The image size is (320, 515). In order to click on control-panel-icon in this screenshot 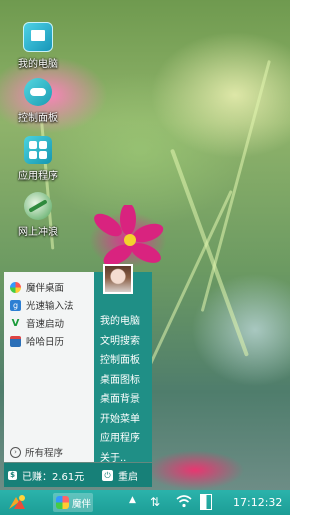, I will do `click(38, 92)`.